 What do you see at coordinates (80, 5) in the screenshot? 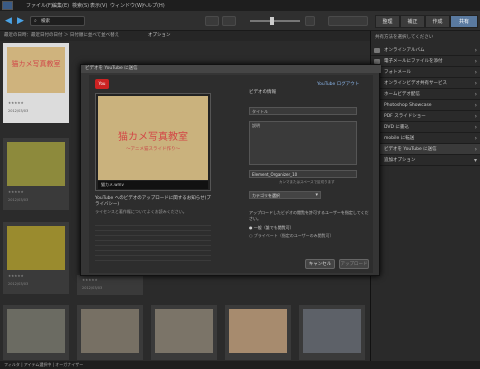
I see `menu-find: 検索(S)` at bounding box center [80, 5].